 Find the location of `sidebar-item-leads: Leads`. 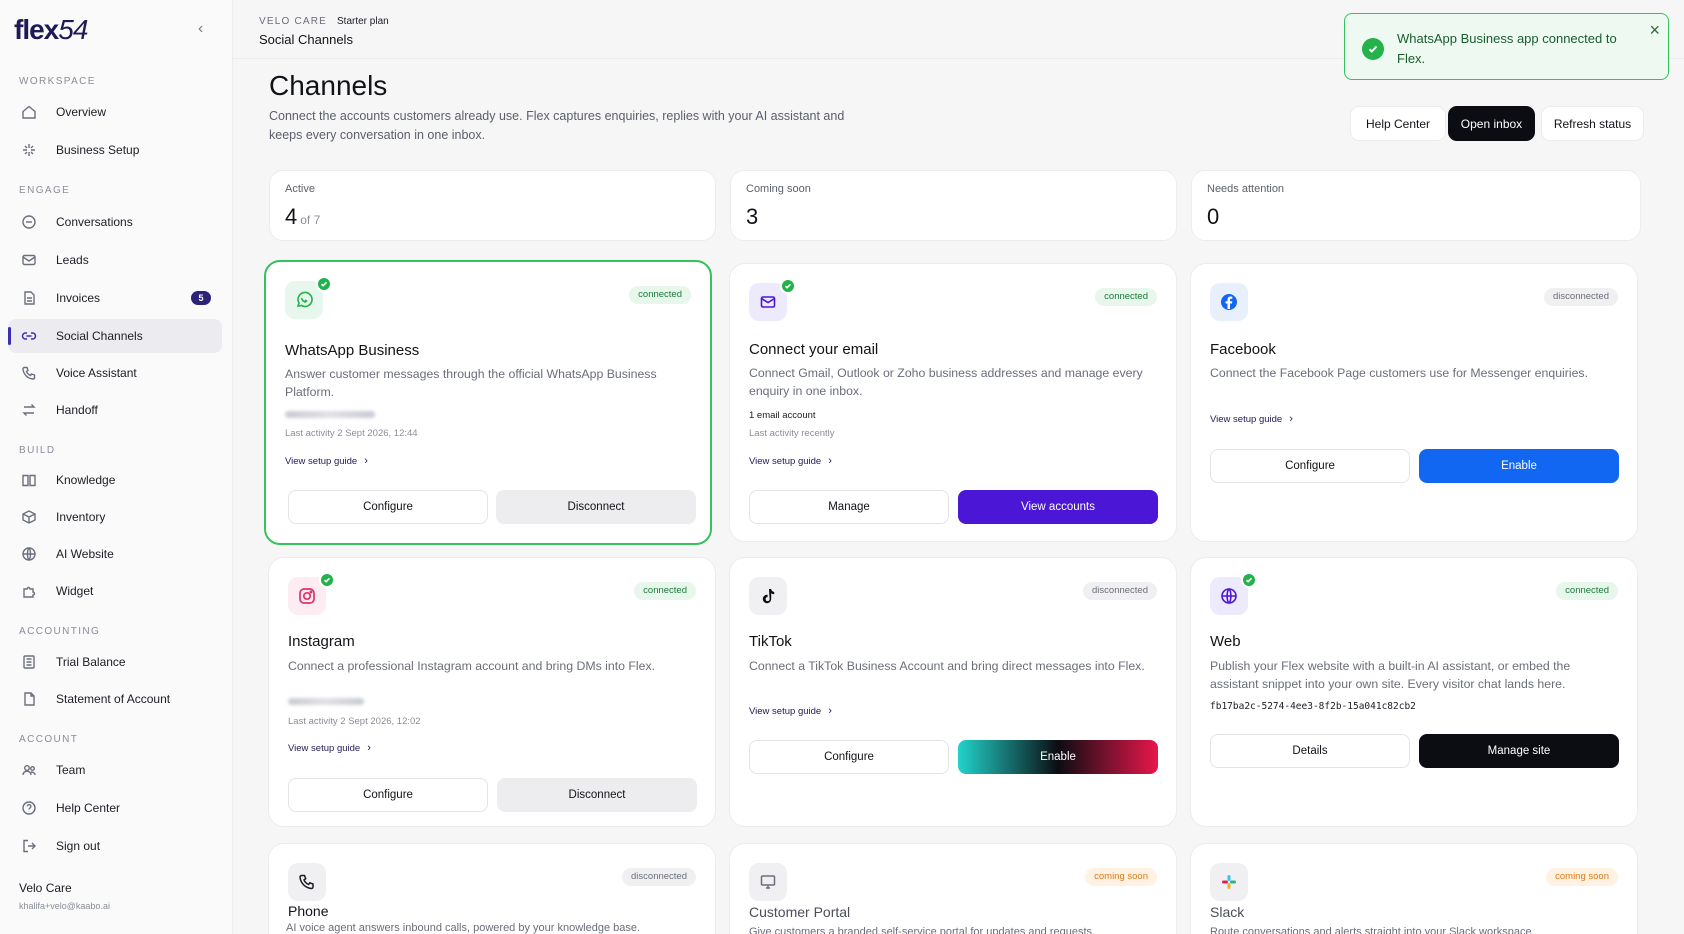

sidebar-item-leads: Leads is located at coordinates (115, 260).